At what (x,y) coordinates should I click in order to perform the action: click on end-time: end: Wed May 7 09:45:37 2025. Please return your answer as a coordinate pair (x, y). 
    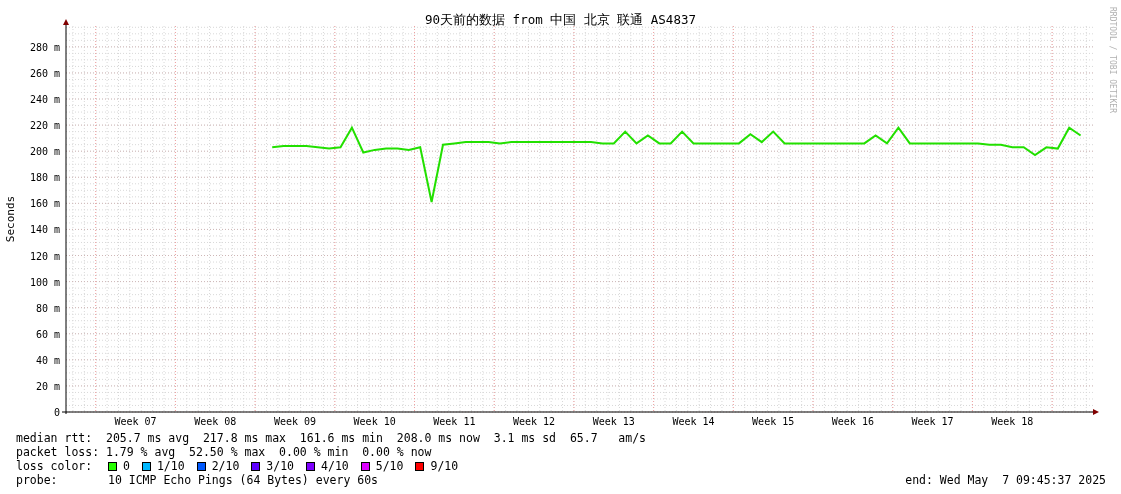
    Looking at the image, I should click on (1005, 480).